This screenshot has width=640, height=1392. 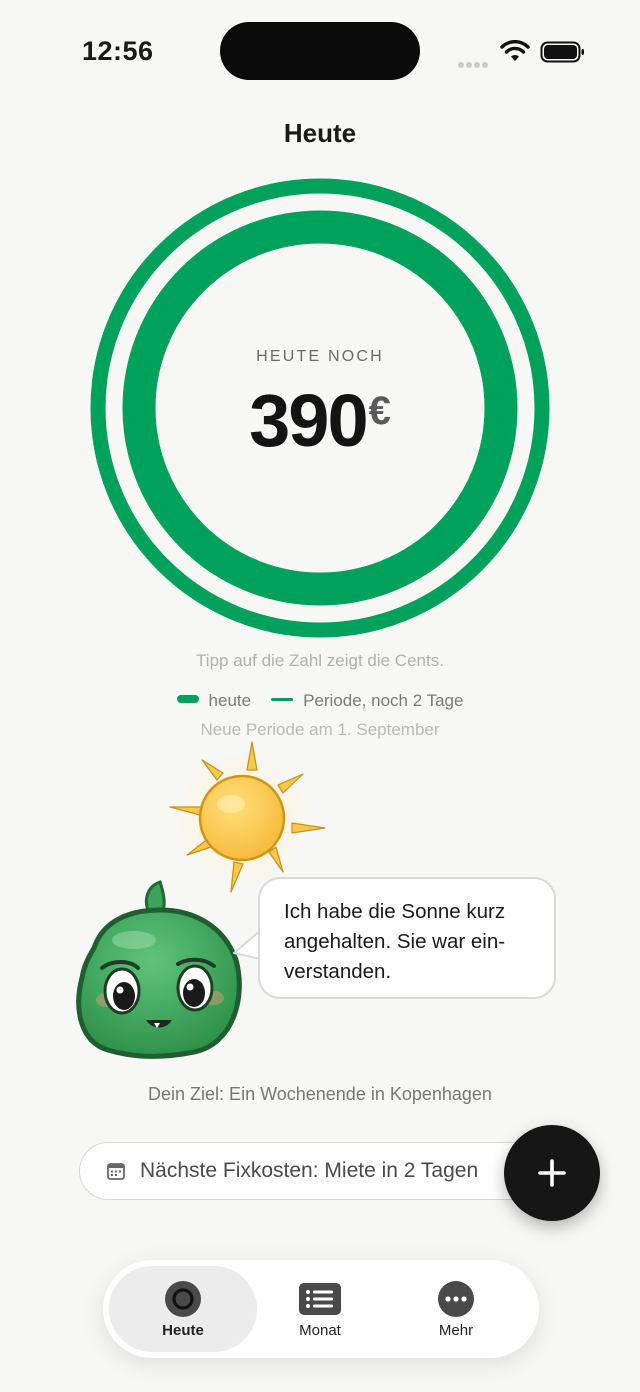 I want to click on page-title: Heute, so click(x=320, y=133).